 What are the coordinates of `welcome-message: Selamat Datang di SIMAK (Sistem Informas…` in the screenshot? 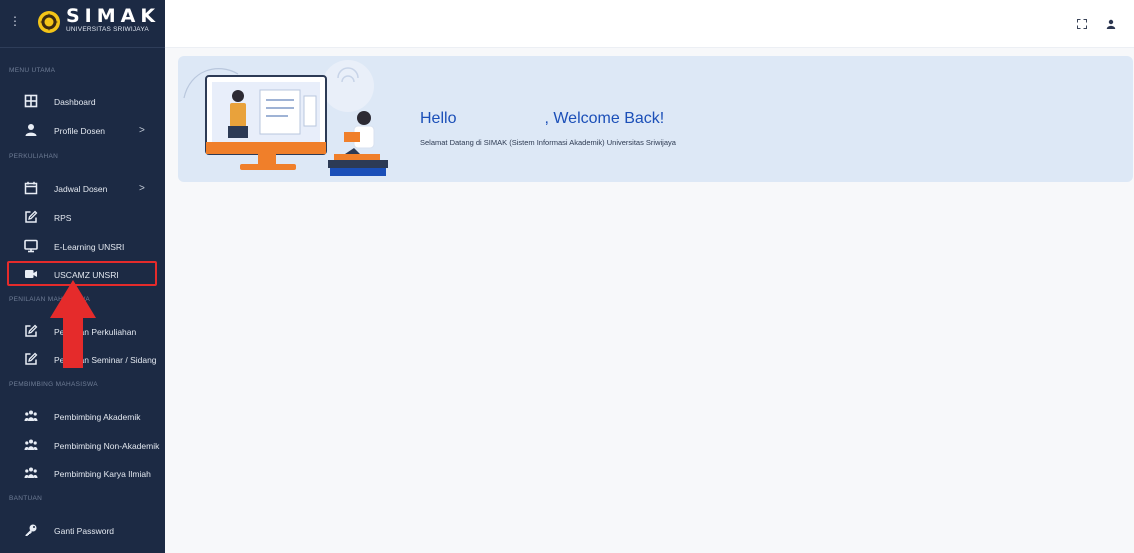 It's located at (548, 142).